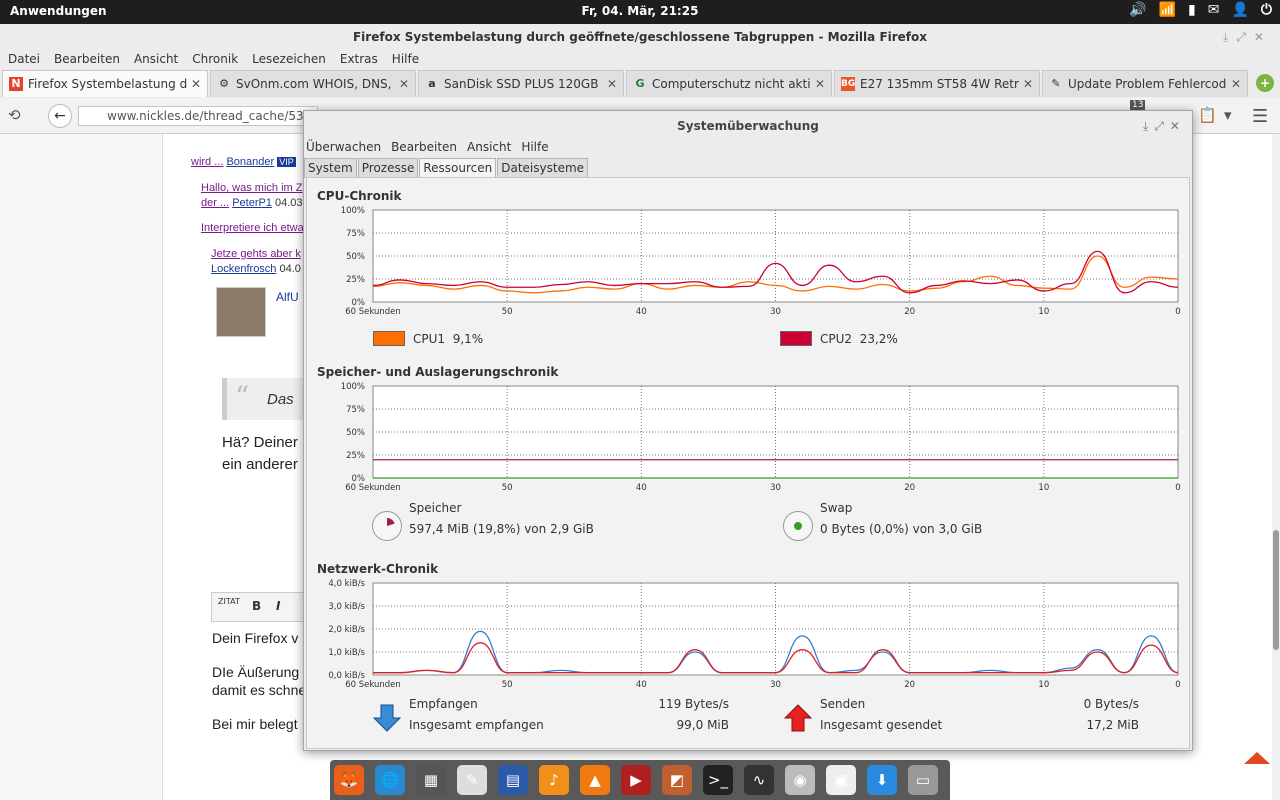  I want to click on battery-icon: ▮, so click(1192, 10).